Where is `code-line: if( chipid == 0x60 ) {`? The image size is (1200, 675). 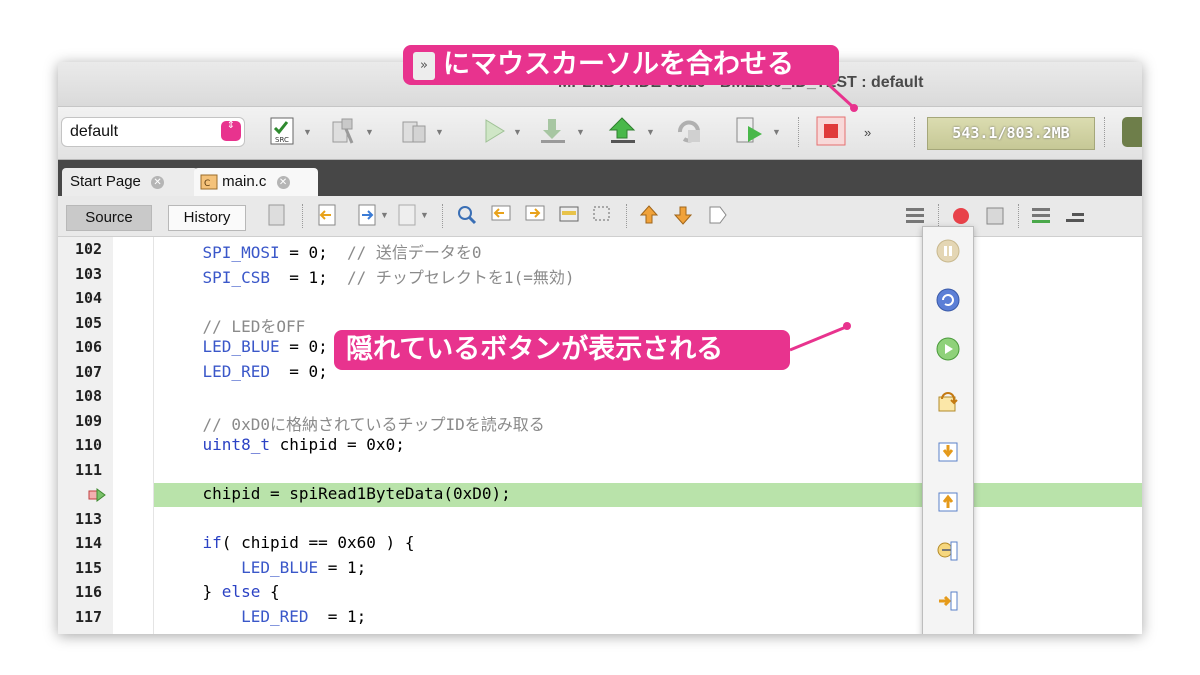 code-line: if( chipid == 0x60 ) { is located at coordinates (289, 542).